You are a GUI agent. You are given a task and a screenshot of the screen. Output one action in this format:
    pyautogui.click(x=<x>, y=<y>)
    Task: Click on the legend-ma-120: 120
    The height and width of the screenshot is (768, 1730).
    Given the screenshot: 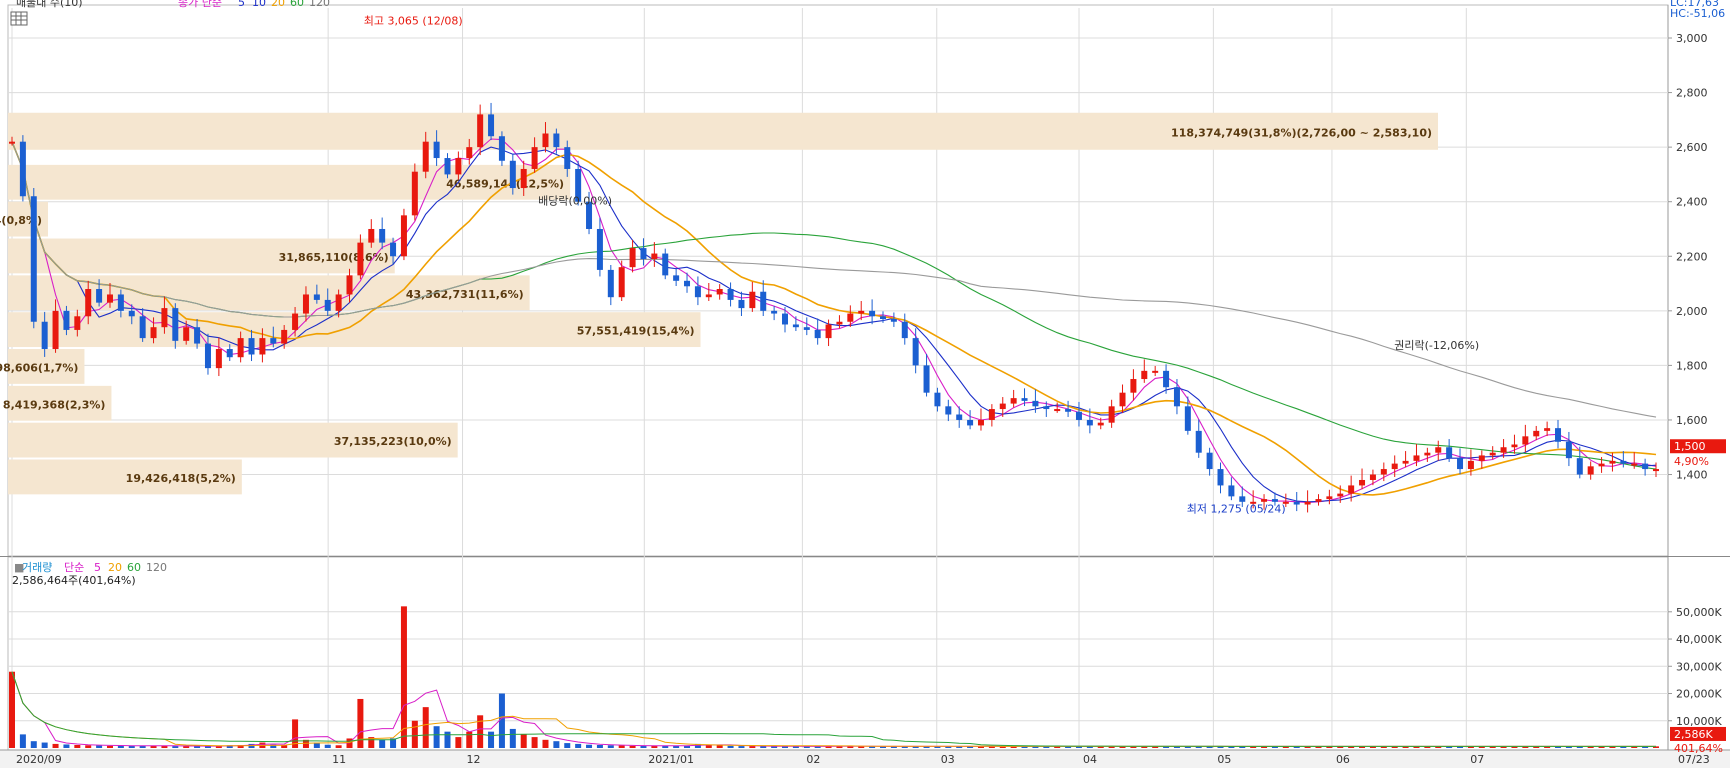 What is the action you would take?
    pyautogui.click(x=319, y=4)
    